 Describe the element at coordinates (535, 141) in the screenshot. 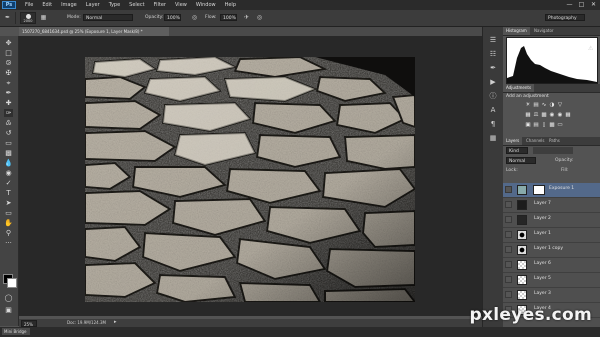

I see `tab-channels: Channels` at that location.